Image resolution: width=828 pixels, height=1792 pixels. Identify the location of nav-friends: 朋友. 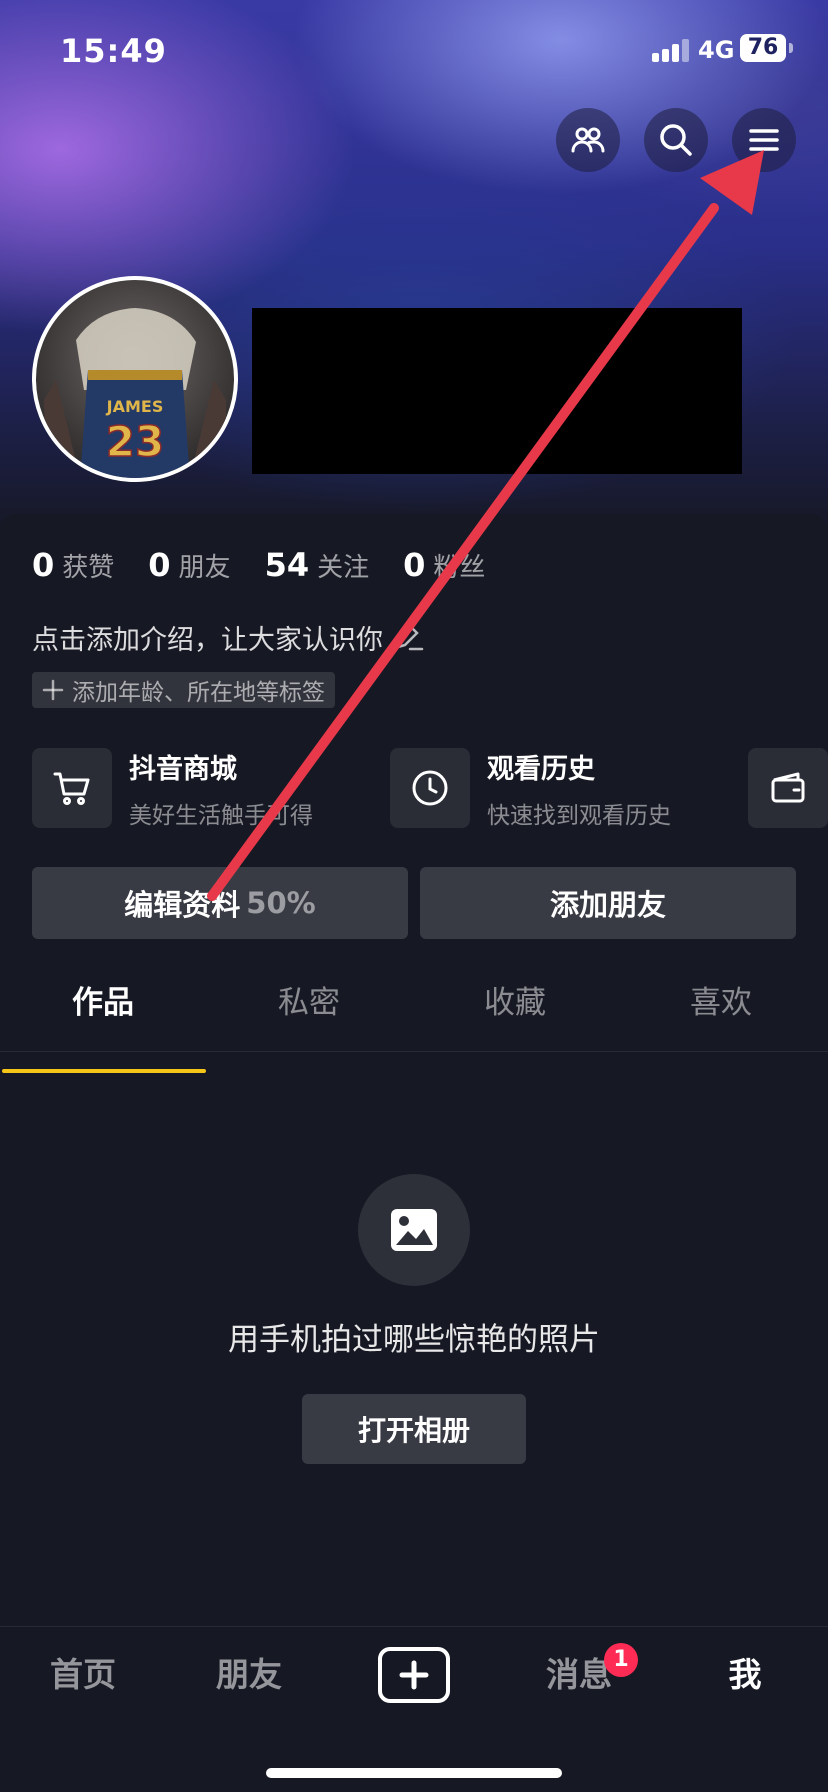
(249, 1675).